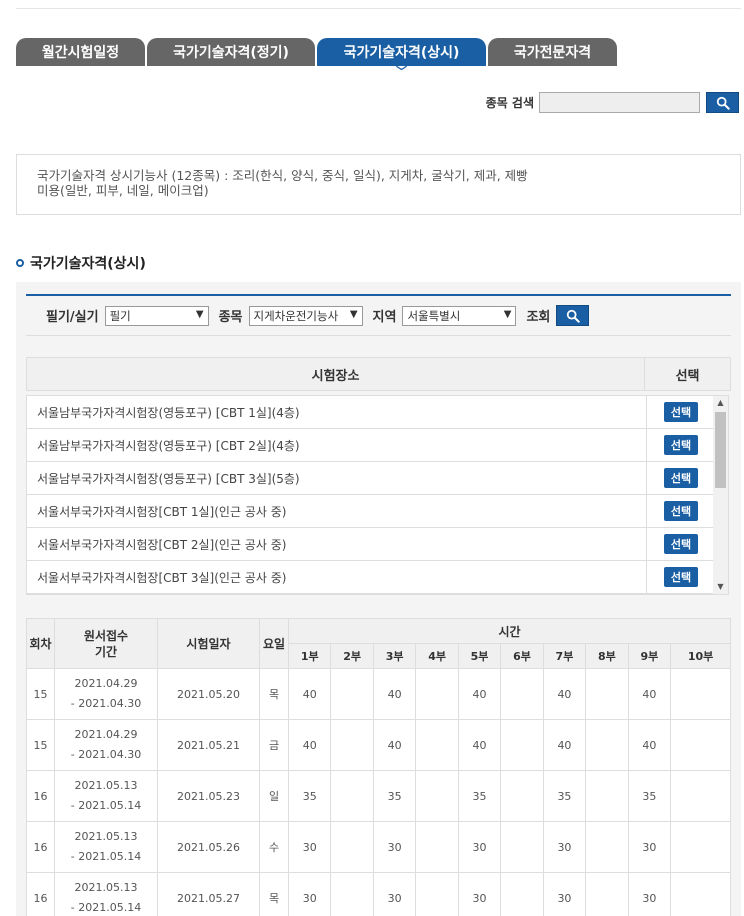  I want to click on chevron-down-icon: ﹀, so click(401, 71).